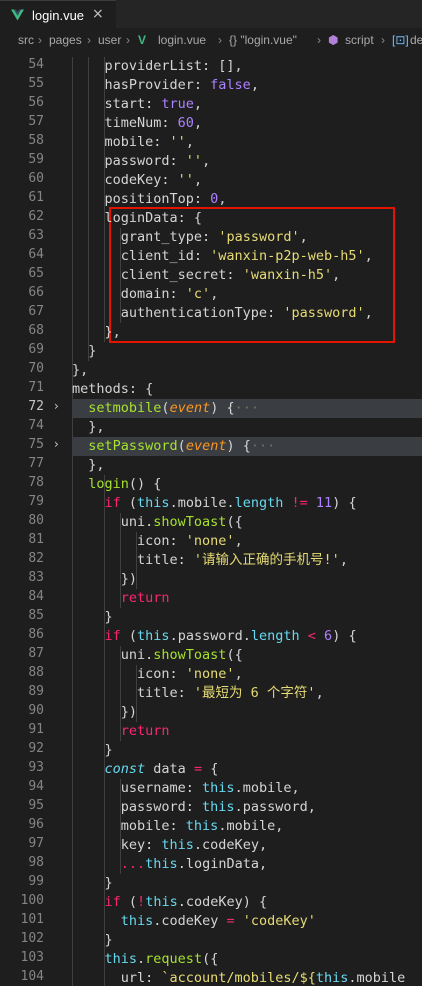  I want to click on close-icon: ×, so click(98, 14).